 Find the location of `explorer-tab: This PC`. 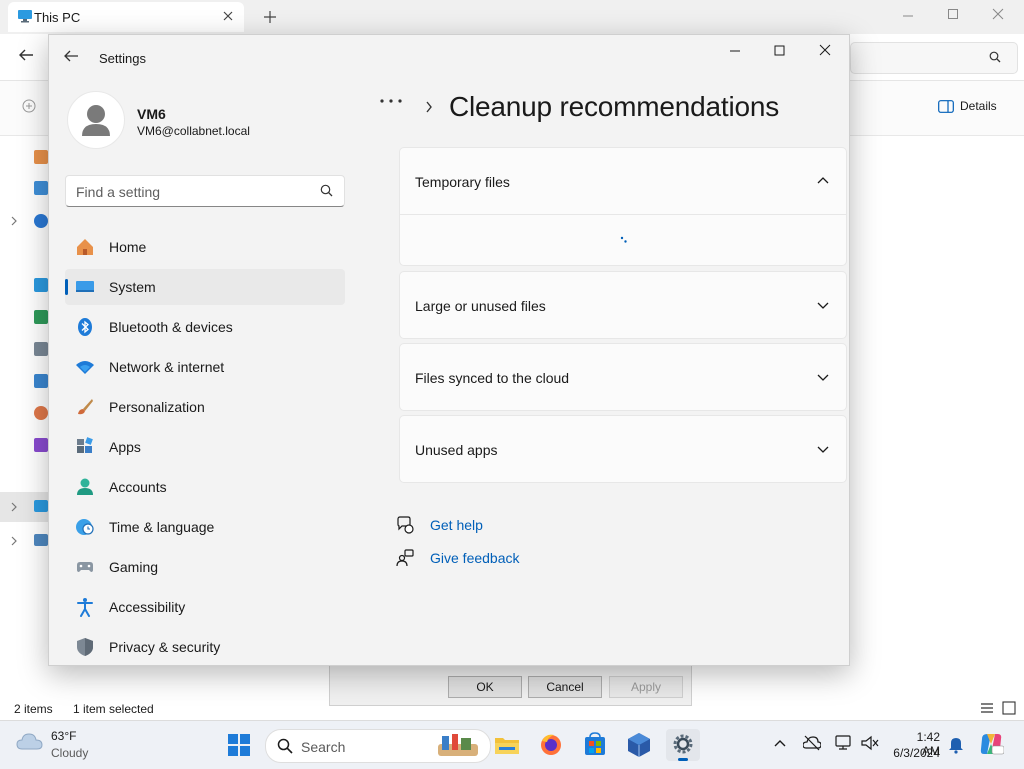

explorer-tab: This PC is located at coordinates (126, 17).